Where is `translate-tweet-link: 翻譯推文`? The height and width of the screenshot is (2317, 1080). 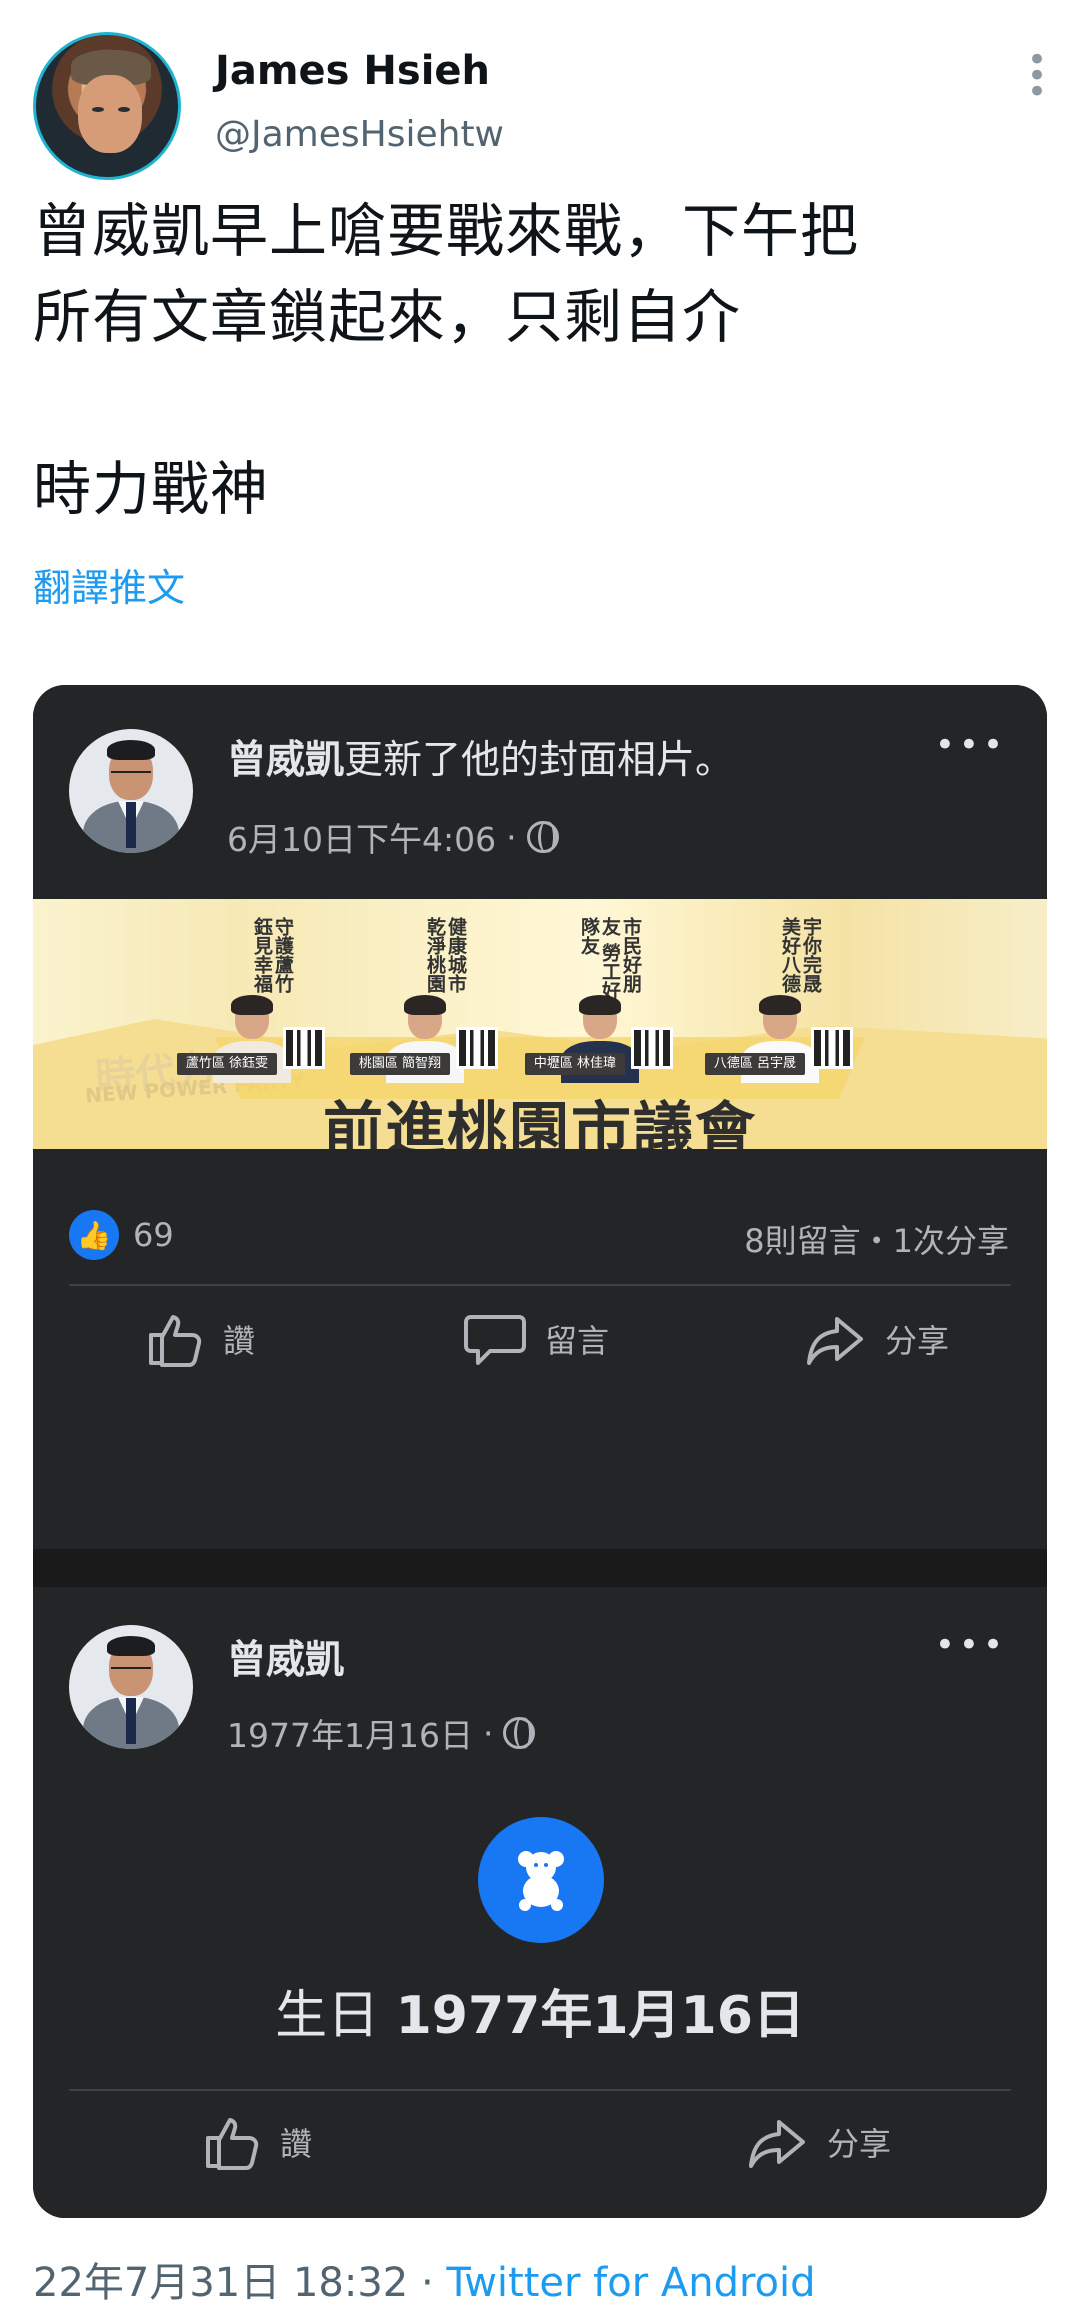 translate-tweet-link: 翻譯推文 is located at coordinates (109, 584).